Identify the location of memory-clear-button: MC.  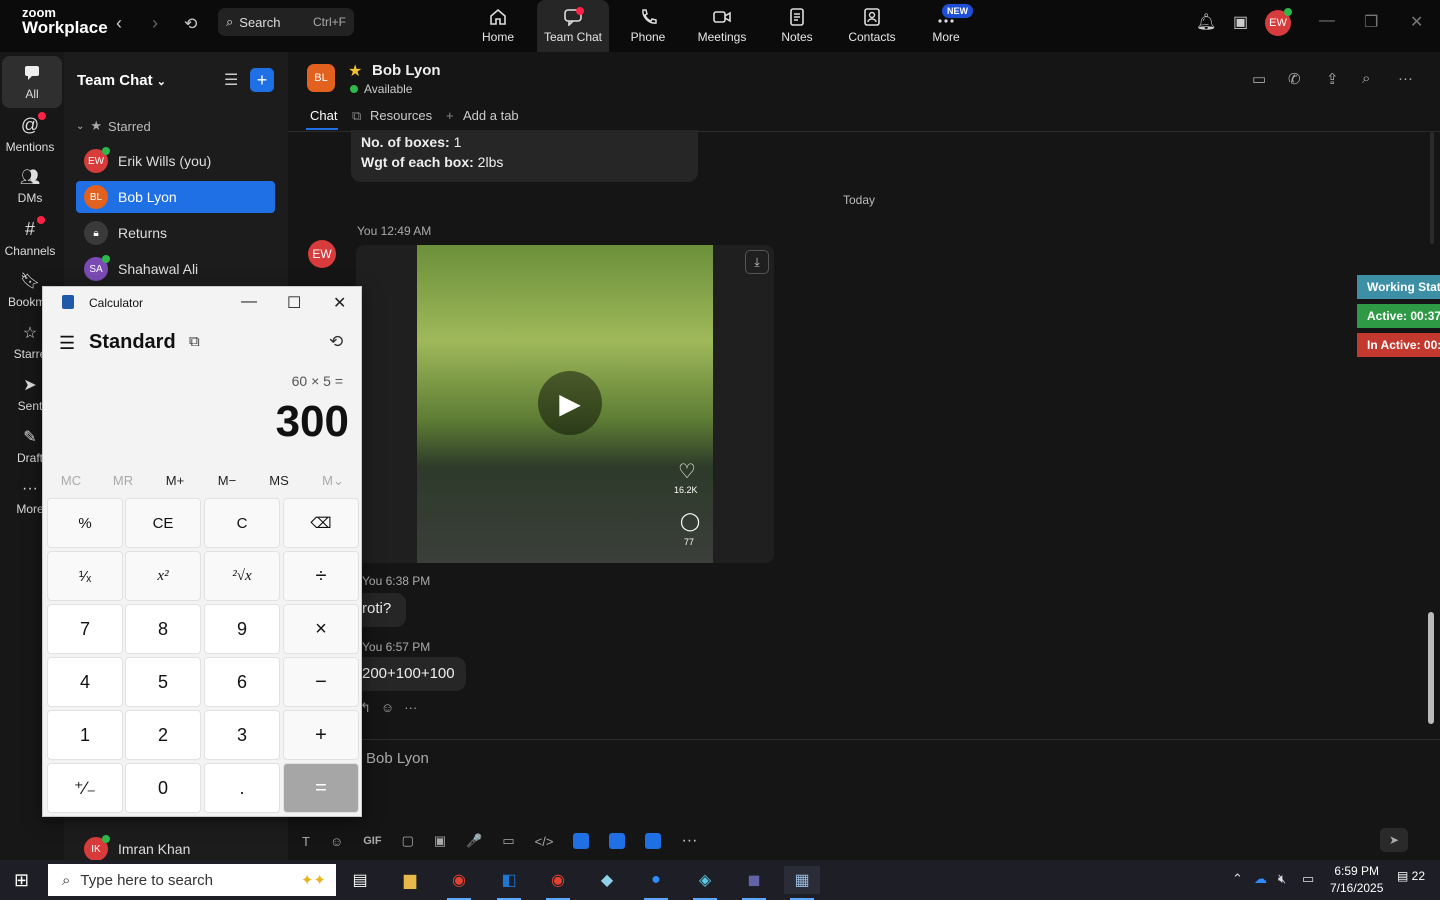
(71, 480).